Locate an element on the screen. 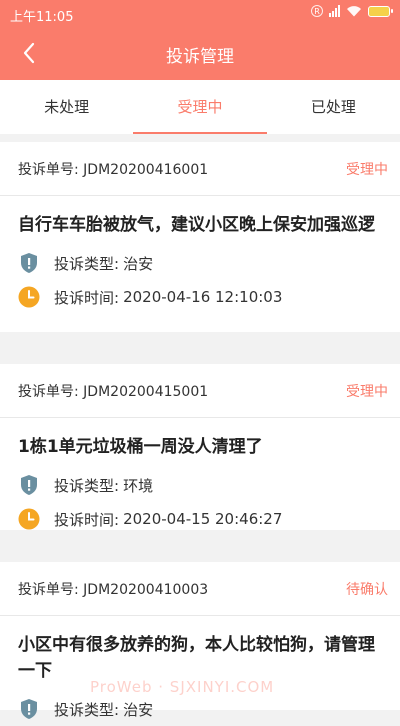 The image size is (400, 726). time-value: 2020-04-15 20:46:27 is located at coordinates (203, 519).